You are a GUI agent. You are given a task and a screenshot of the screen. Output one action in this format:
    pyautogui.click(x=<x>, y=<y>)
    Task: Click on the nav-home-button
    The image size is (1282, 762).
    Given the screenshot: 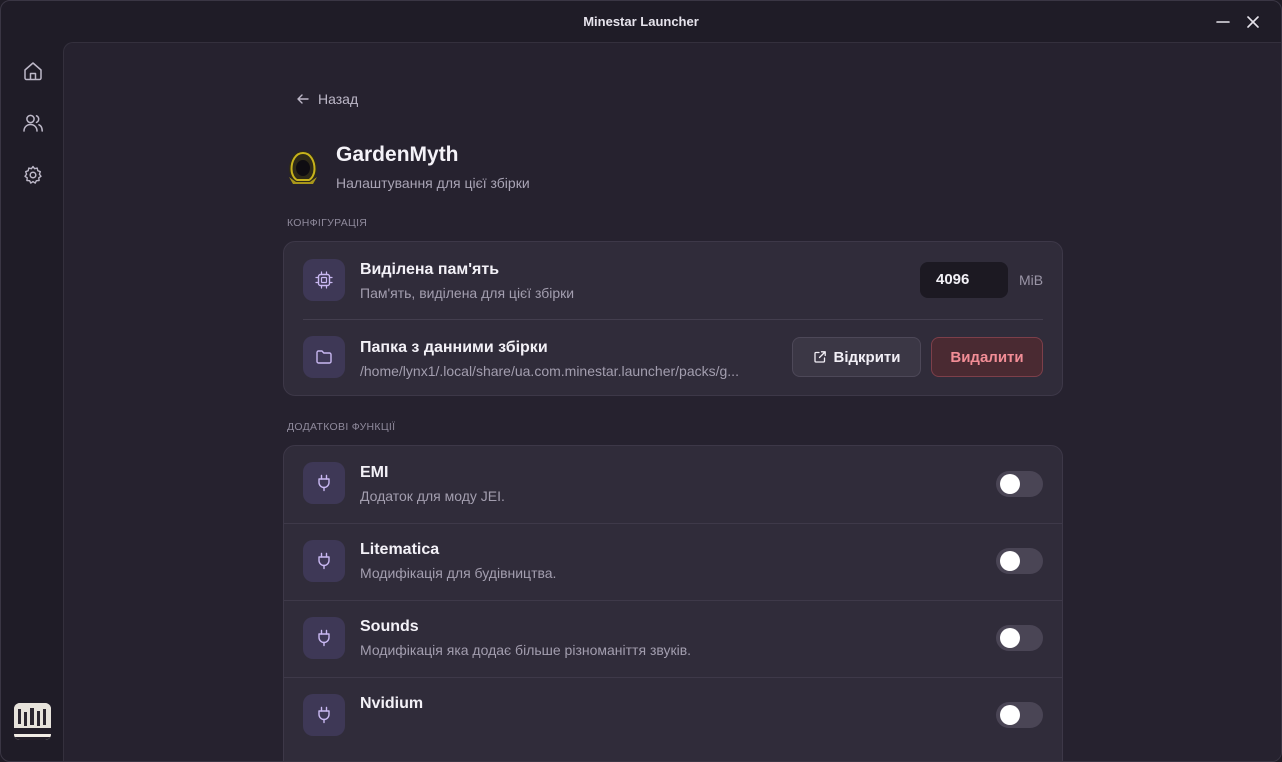 What is the action you would take?
    pyautogui.click(x=33, y=71)
    